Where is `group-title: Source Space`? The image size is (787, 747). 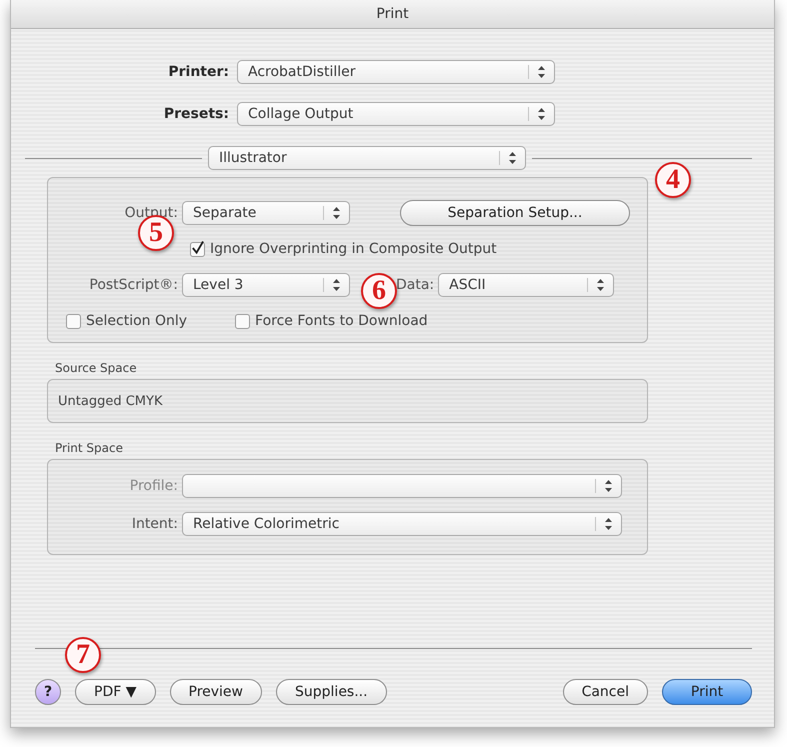
group-title: Source Space is located at coordinates (96, 368).